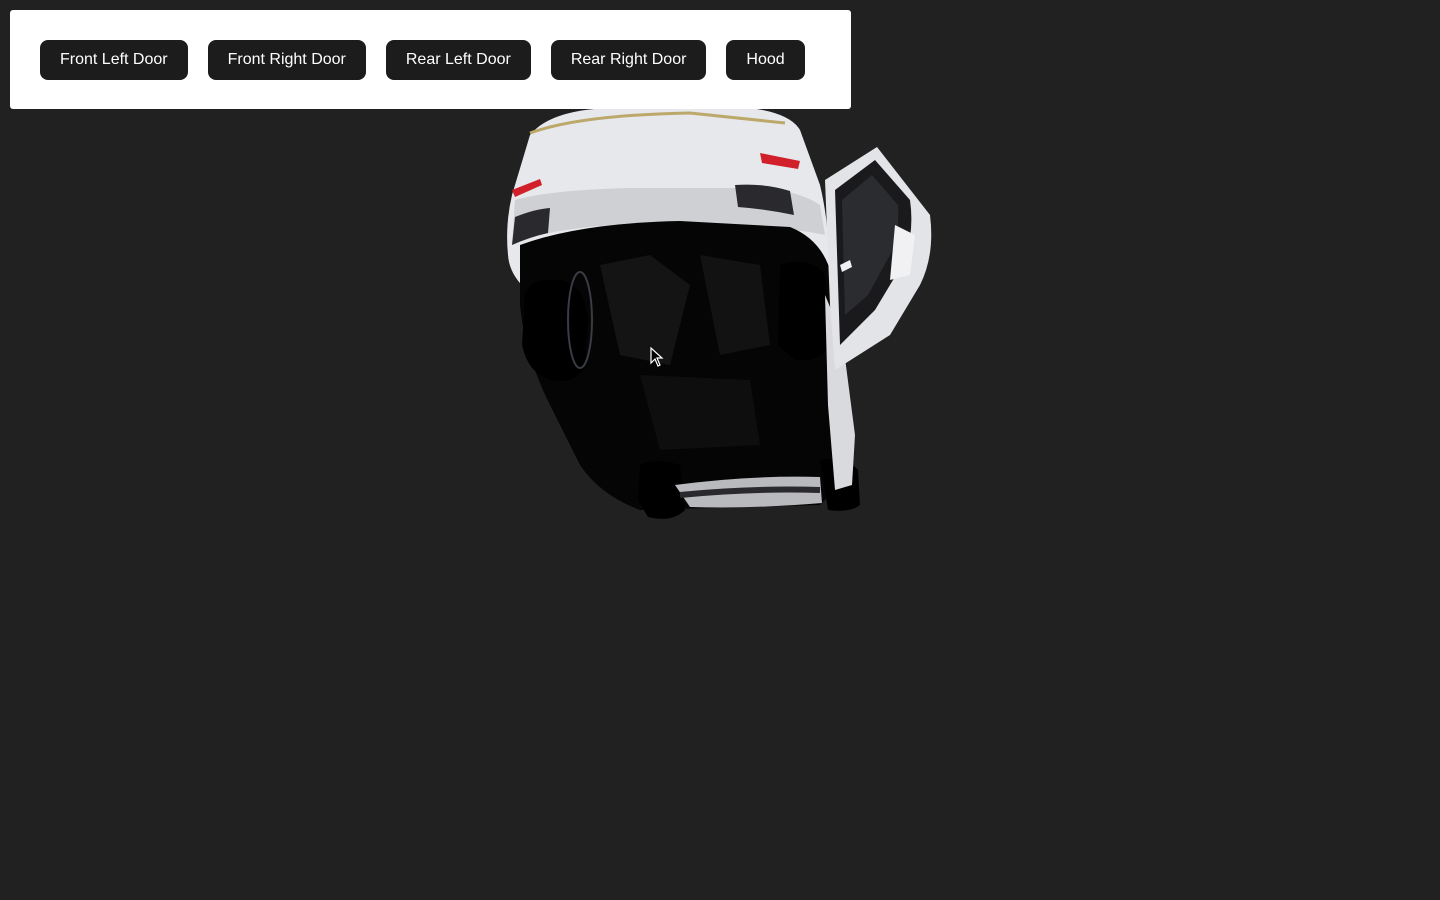  Describe the element at coordinates (765, 59) in the screenshot. I see `hood-button: Hood` at that location.